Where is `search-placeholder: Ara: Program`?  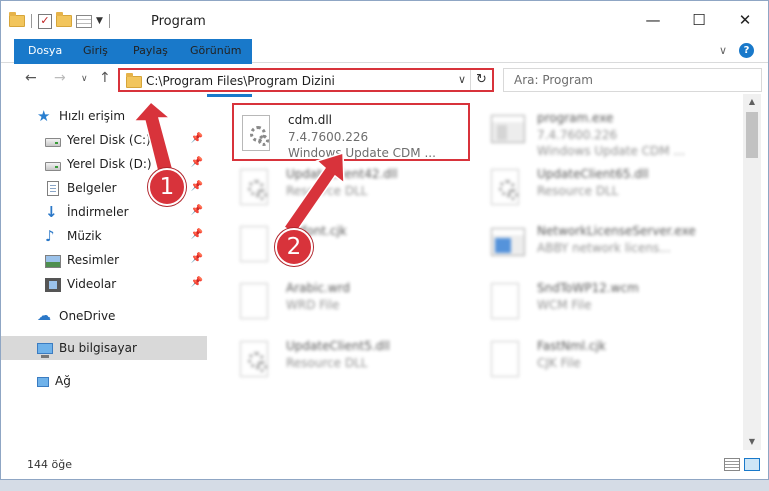 search-placeholder: Ara: Program is located at coordinates (553, 80).